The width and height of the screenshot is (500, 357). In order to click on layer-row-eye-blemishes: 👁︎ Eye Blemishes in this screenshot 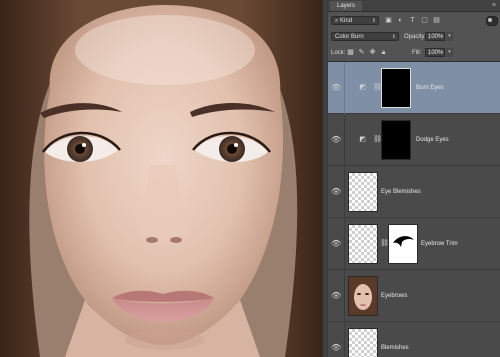, I will do `click(414, 192)`.